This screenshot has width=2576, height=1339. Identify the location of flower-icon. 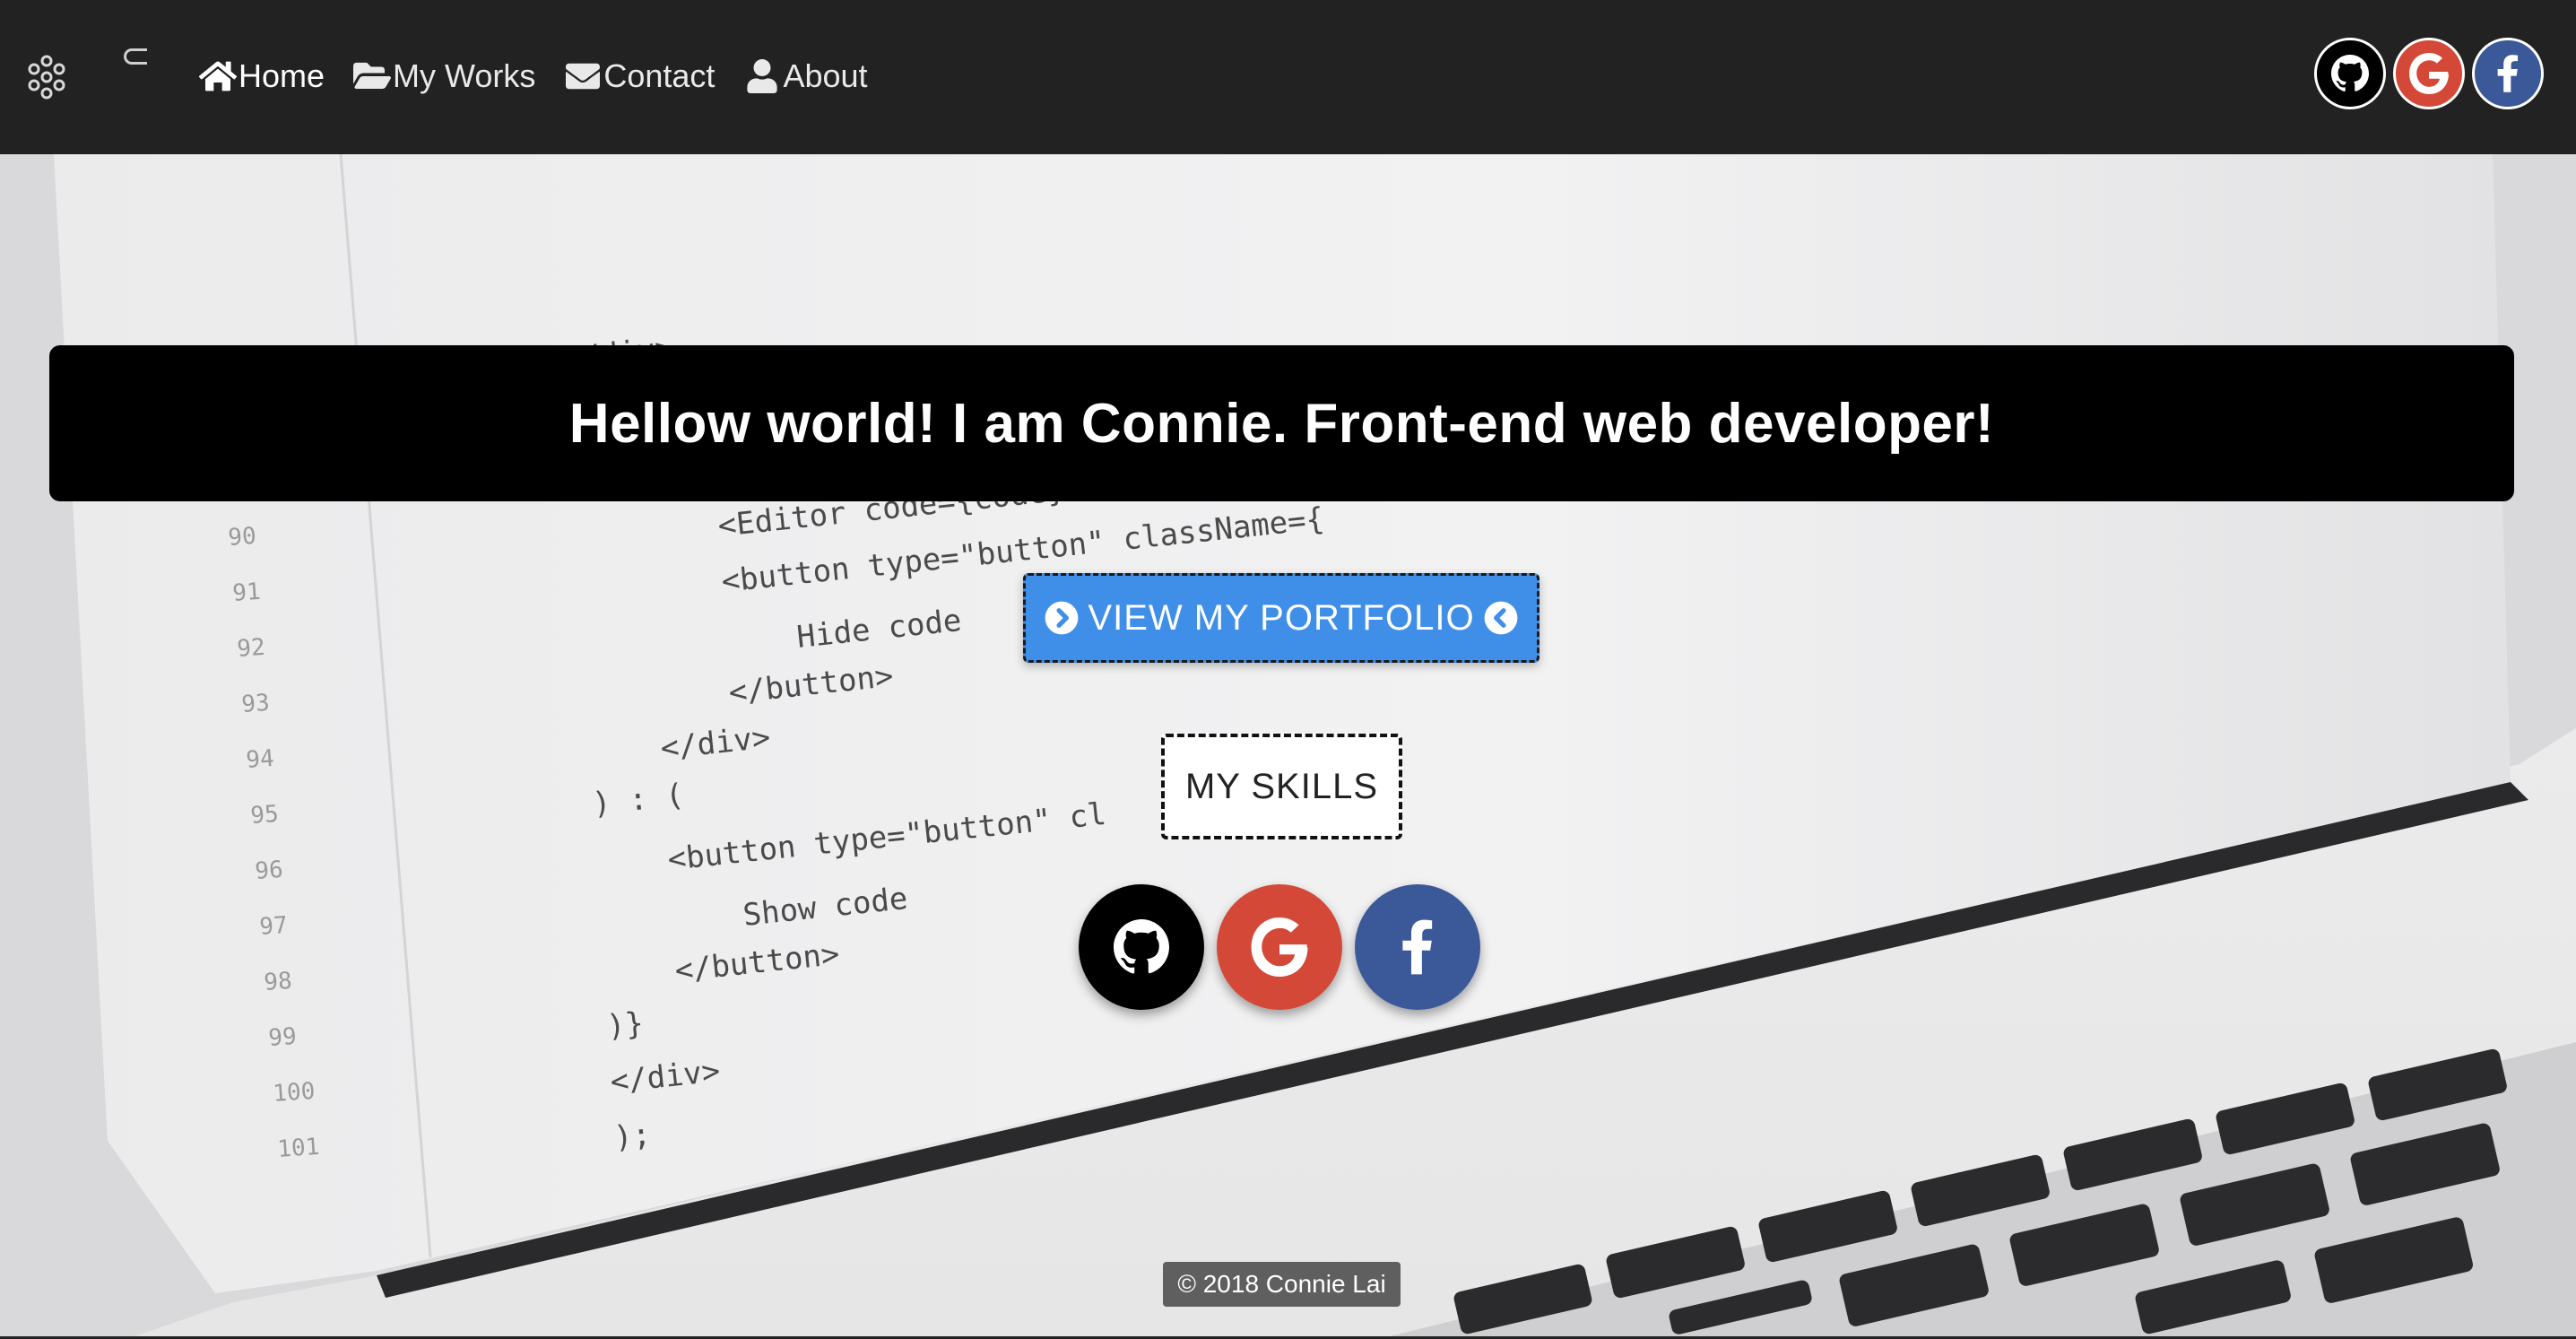
(46, 77).